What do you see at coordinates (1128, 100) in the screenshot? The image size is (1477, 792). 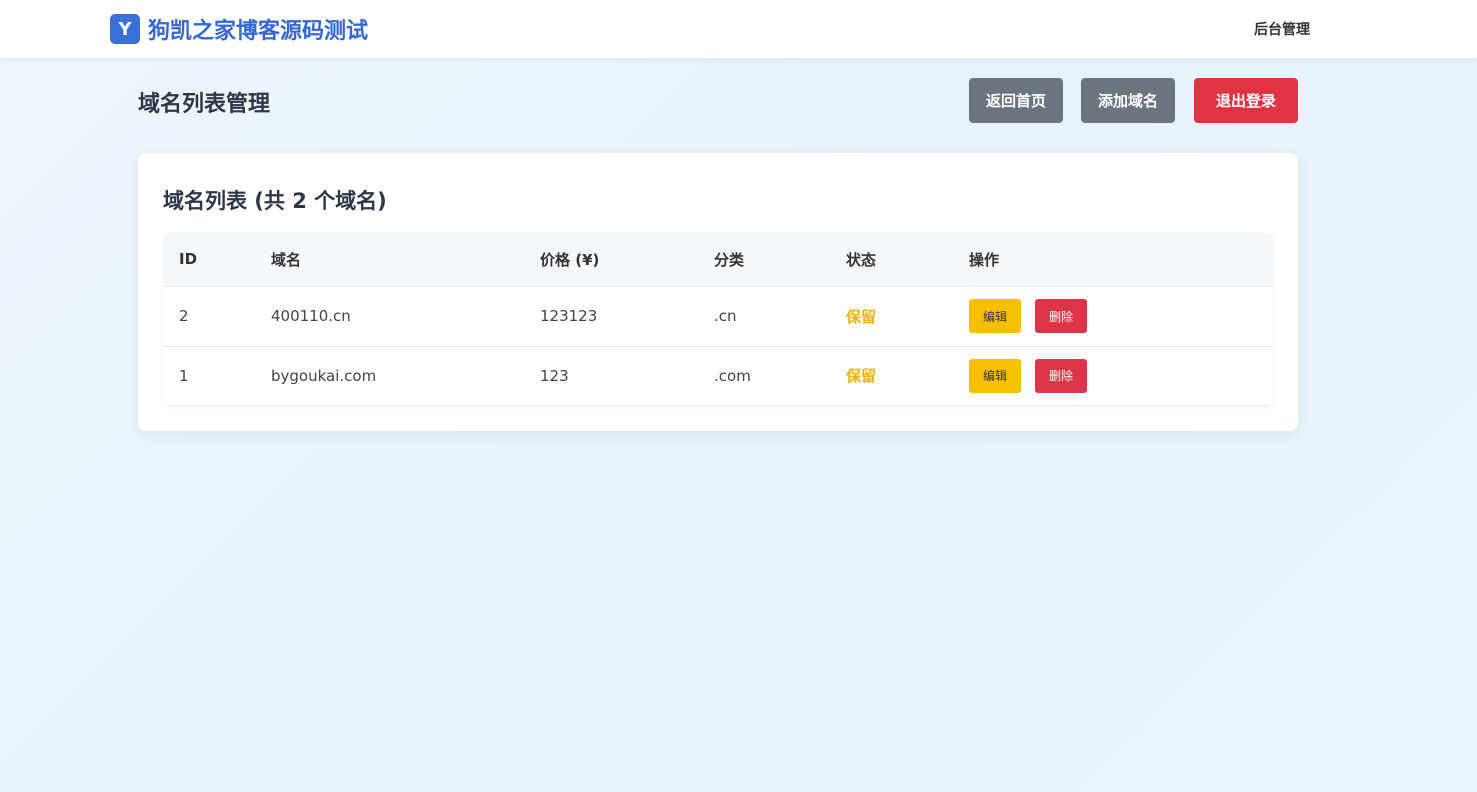 I see `add-domain-button: 添加域名` at bounding box center [1128, 100].